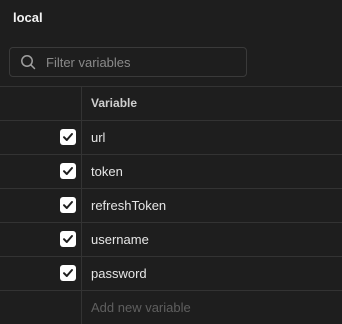  Describe the element at coordinates (171, 239) in the screenshot. I see `table-row: username` at that location.